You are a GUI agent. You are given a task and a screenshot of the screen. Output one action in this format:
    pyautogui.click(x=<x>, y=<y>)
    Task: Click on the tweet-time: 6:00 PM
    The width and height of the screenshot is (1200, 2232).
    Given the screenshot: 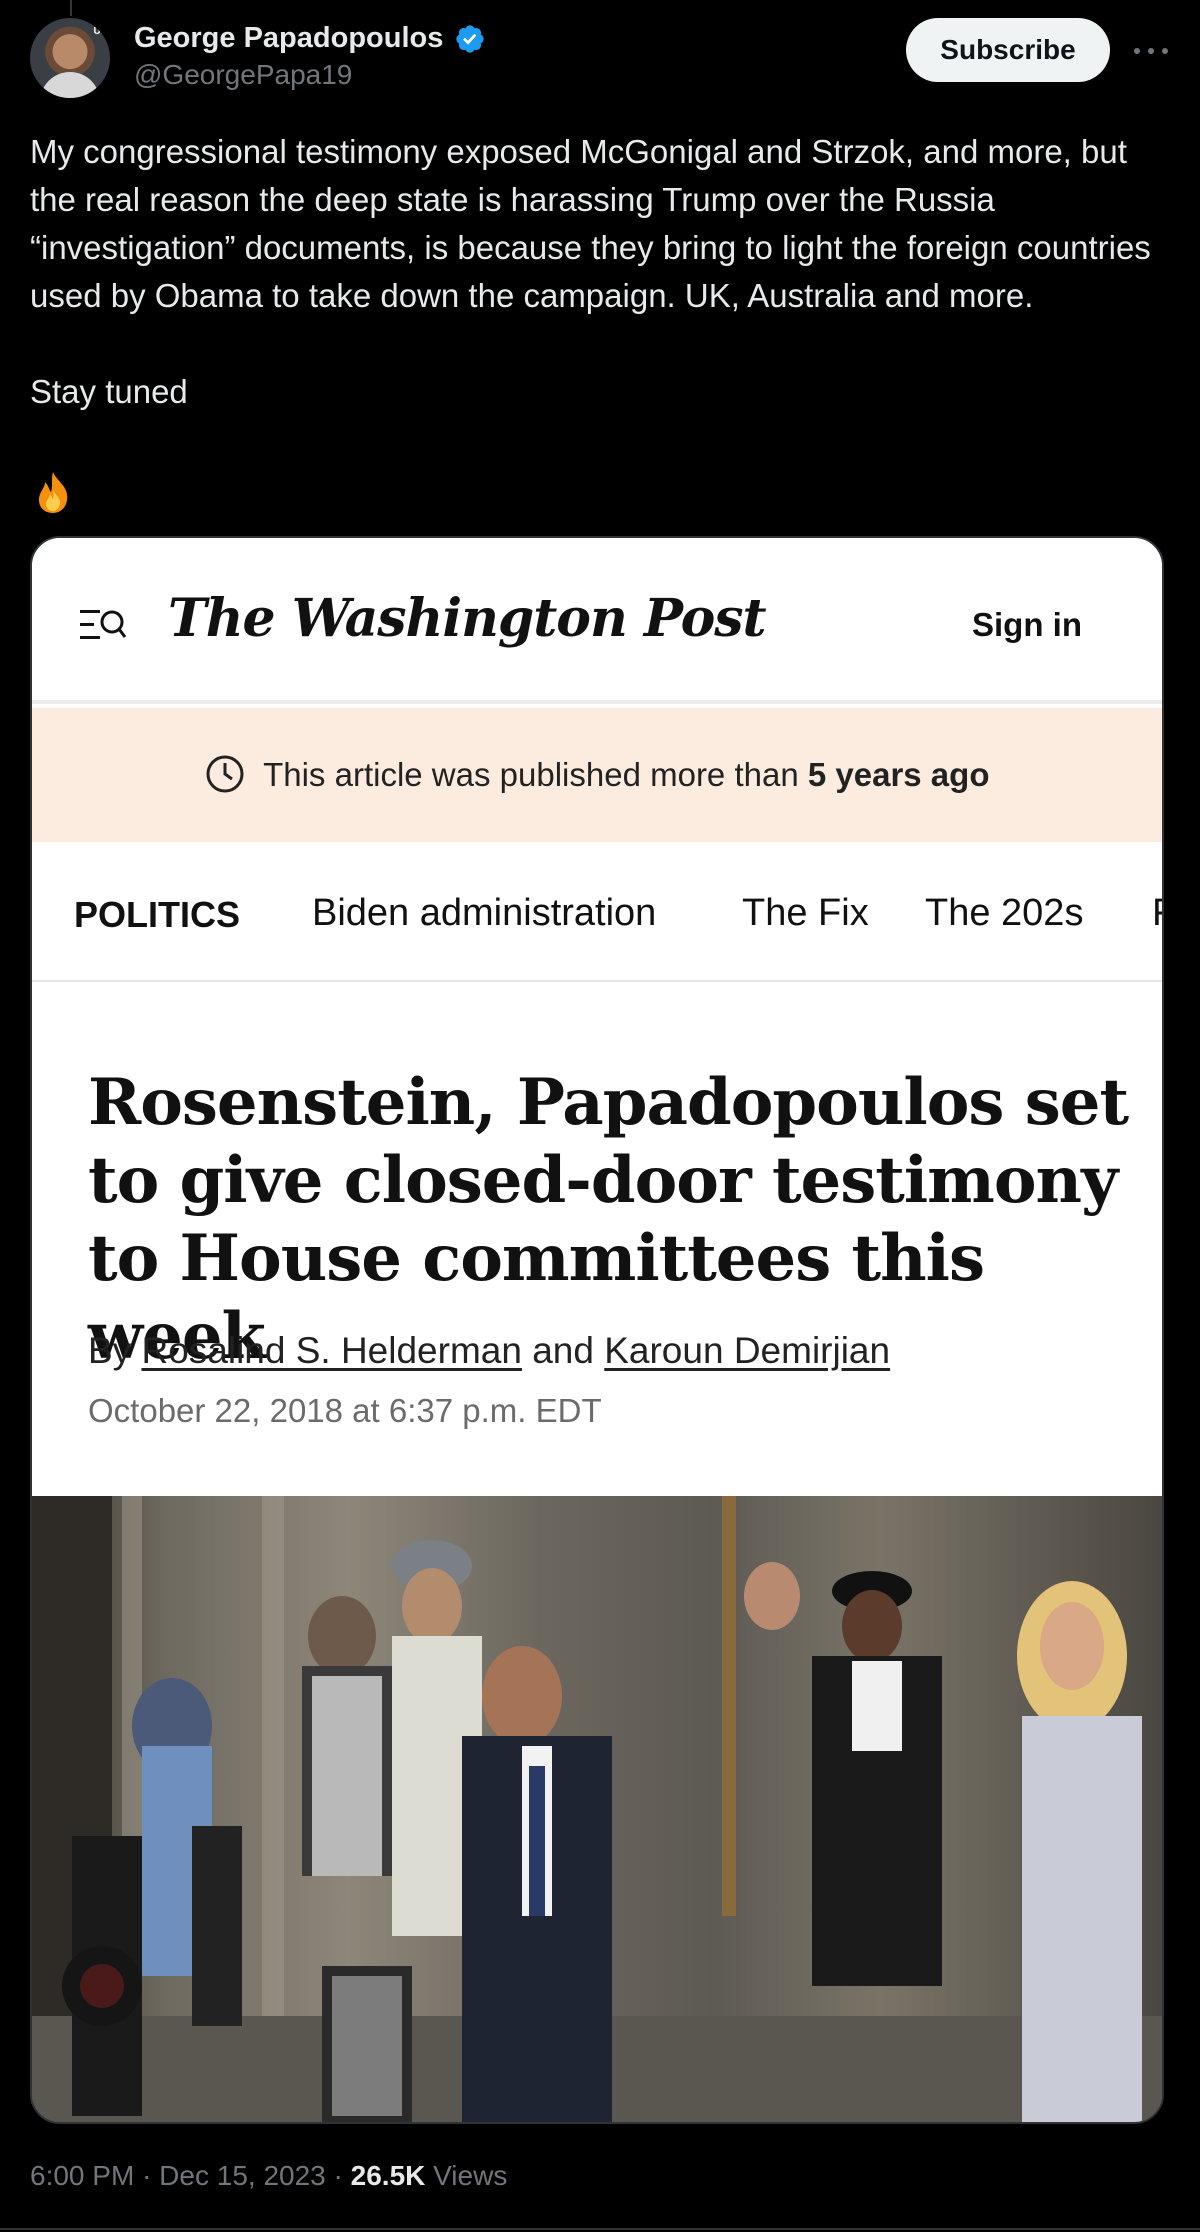 What is the action you would take?
    pyautogui.click(x=82, y=2175)
    